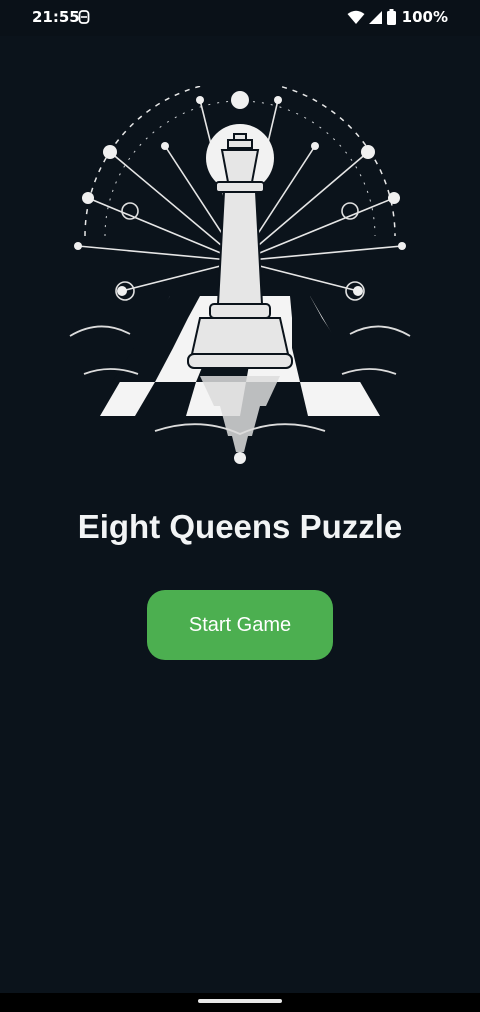 This screenshot has width=480, height=1012. Describe the element at coordinates (240, 526) in the screenshot. I see `app-title: Eight Queens Puzzle` at that location.